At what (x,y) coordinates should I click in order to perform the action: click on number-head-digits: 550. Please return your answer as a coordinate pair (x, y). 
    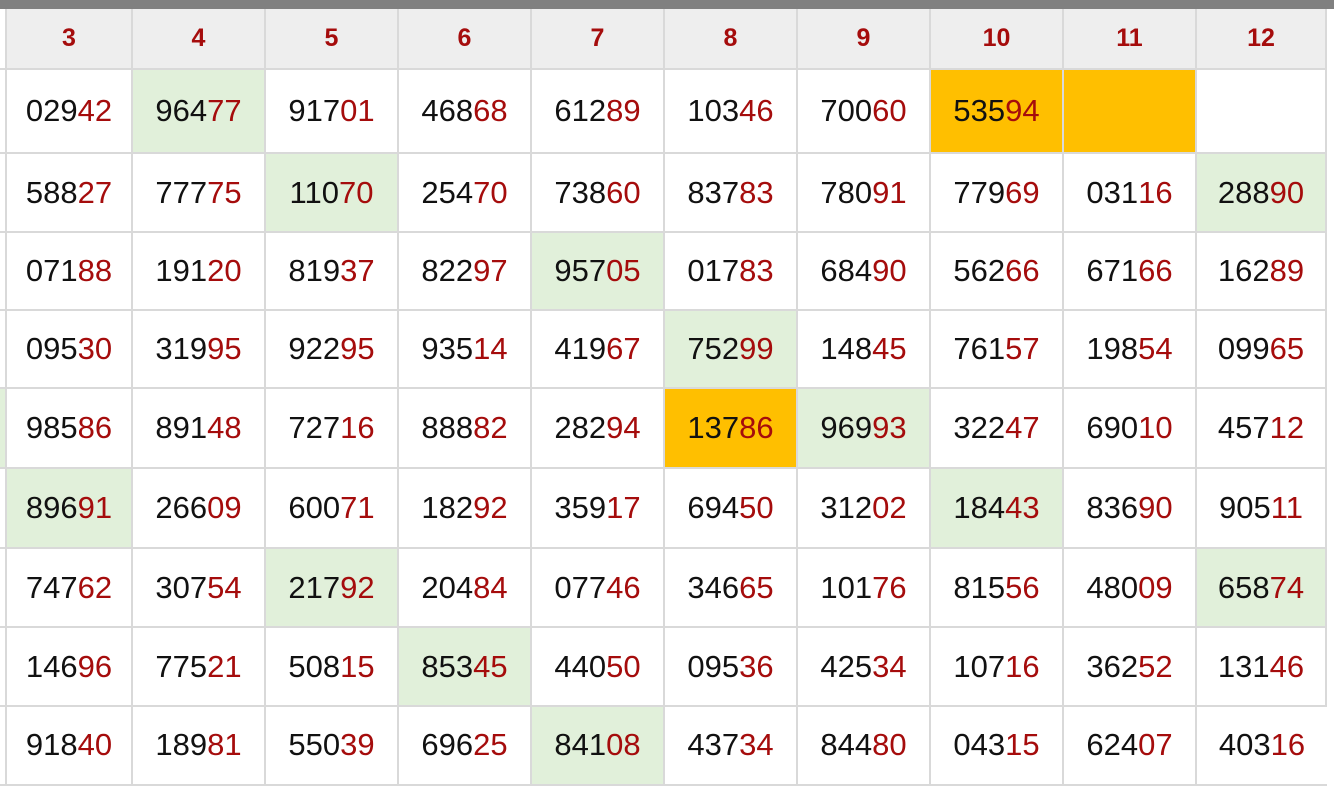
    Looking at the image, I should click on (314, 744).